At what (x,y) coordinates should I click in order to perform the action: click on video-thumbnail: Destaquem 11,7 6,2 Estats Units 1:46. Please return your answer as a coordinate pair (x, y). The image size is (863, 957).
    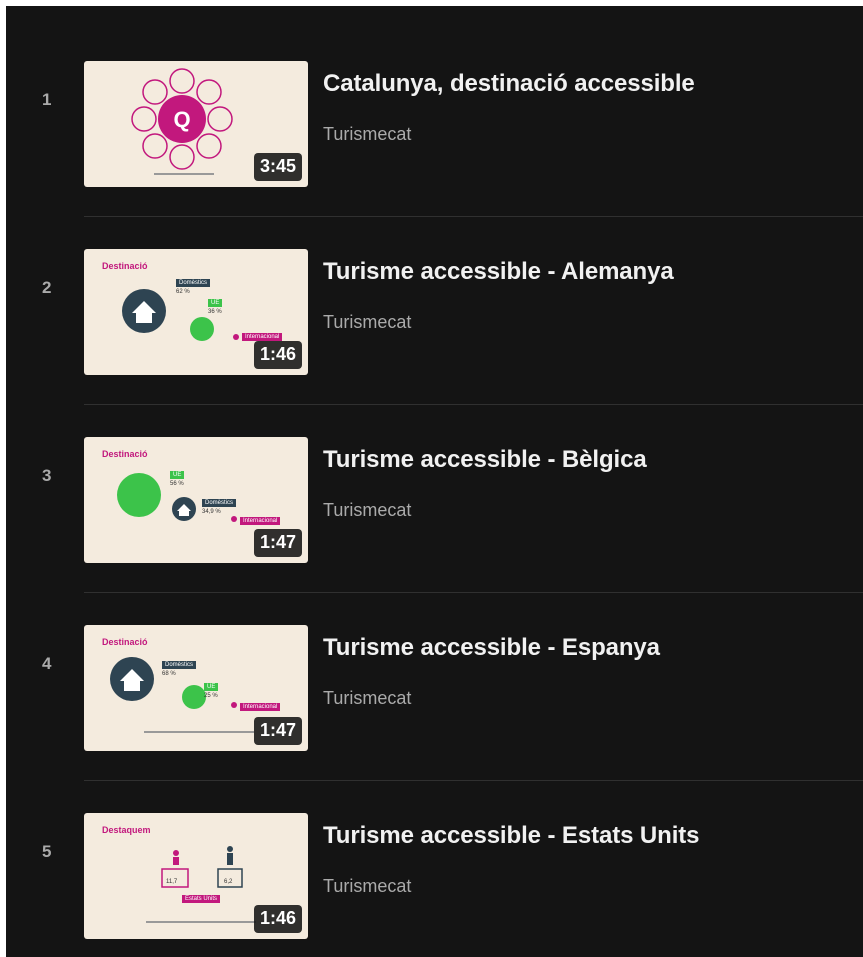
    Looking at the image, I should click on (196, 876).